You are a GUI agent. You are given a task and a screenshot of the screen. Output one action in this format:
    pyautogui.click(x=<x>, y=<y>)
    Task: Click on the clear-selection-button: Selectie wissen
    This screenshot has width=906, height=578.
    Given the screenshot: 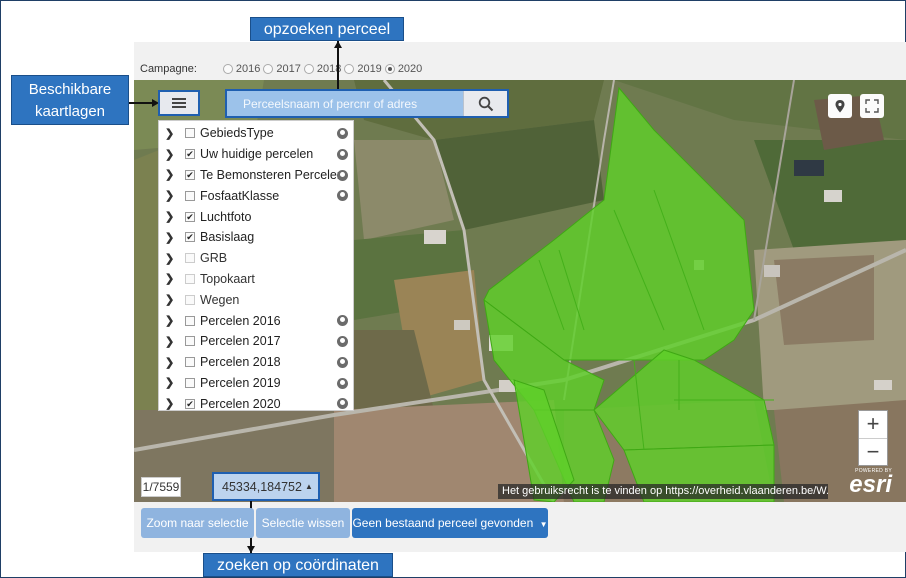 What is the action you would take?
    pyautogui.click(x=303, y=523)
    